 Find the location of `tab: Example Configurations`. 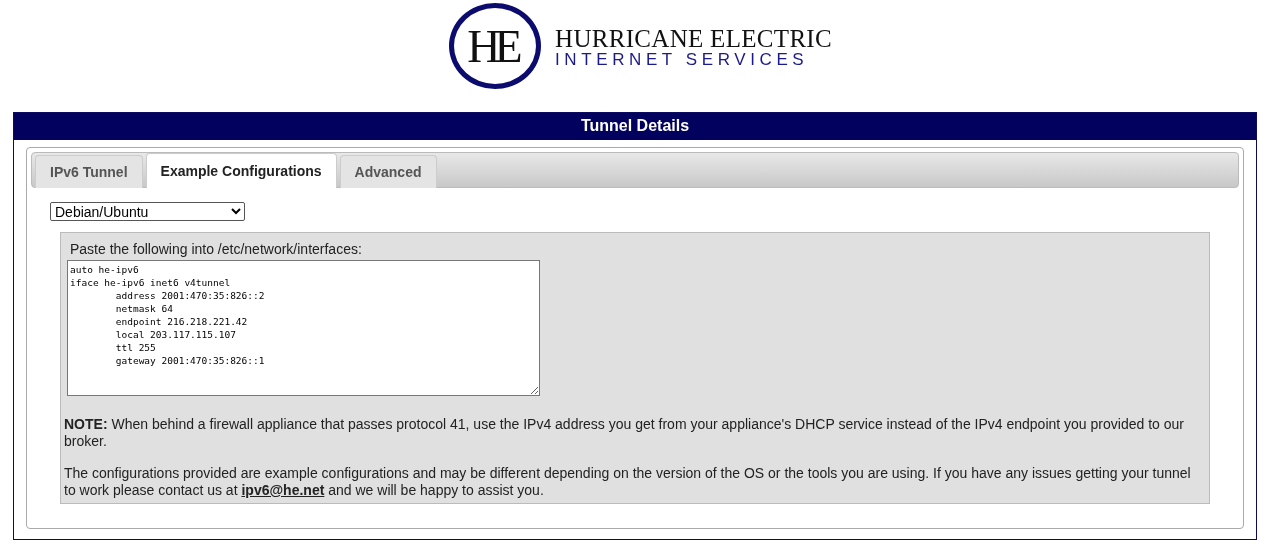

tab: Example Configurations is located at coordinates (241, 170).